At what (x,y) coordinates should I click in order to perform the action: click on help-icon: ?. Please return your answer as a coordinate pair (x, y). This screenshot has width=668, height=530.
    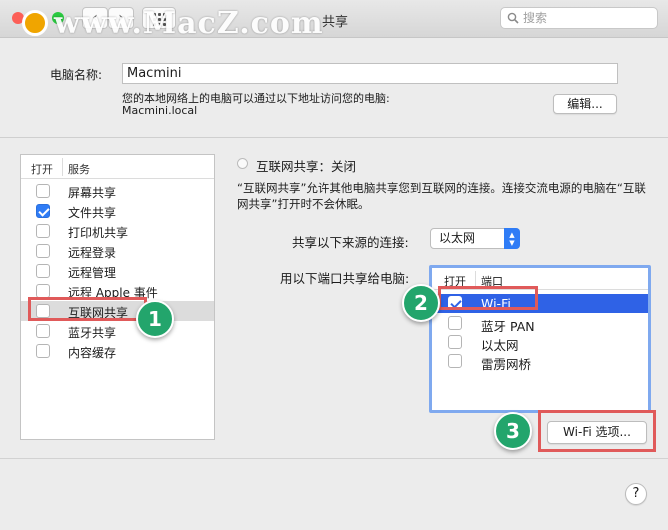
    Looking at the image, I should click on (636, 493).